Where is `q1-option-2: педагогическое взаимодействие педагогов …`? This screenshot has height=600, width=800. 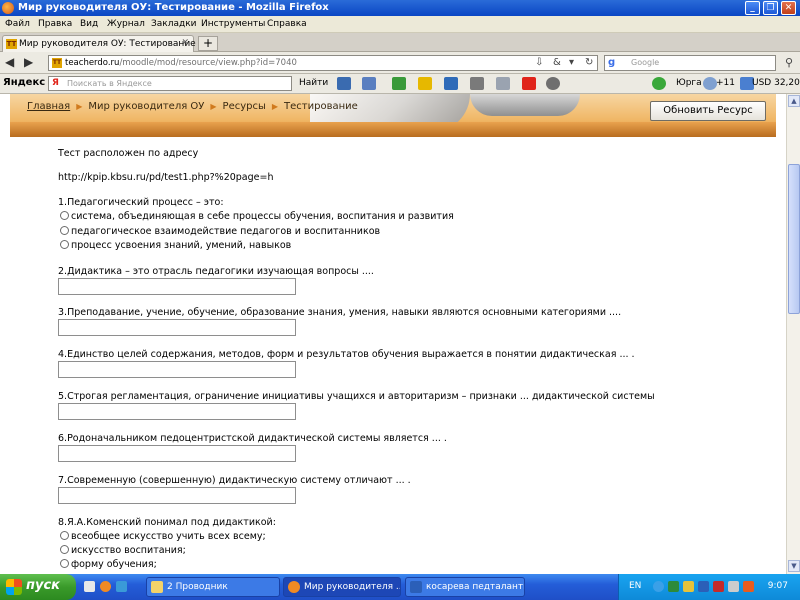 q1-option-2: педагогическое взаимодействие педагогов … is located at coordinates (220, 231).